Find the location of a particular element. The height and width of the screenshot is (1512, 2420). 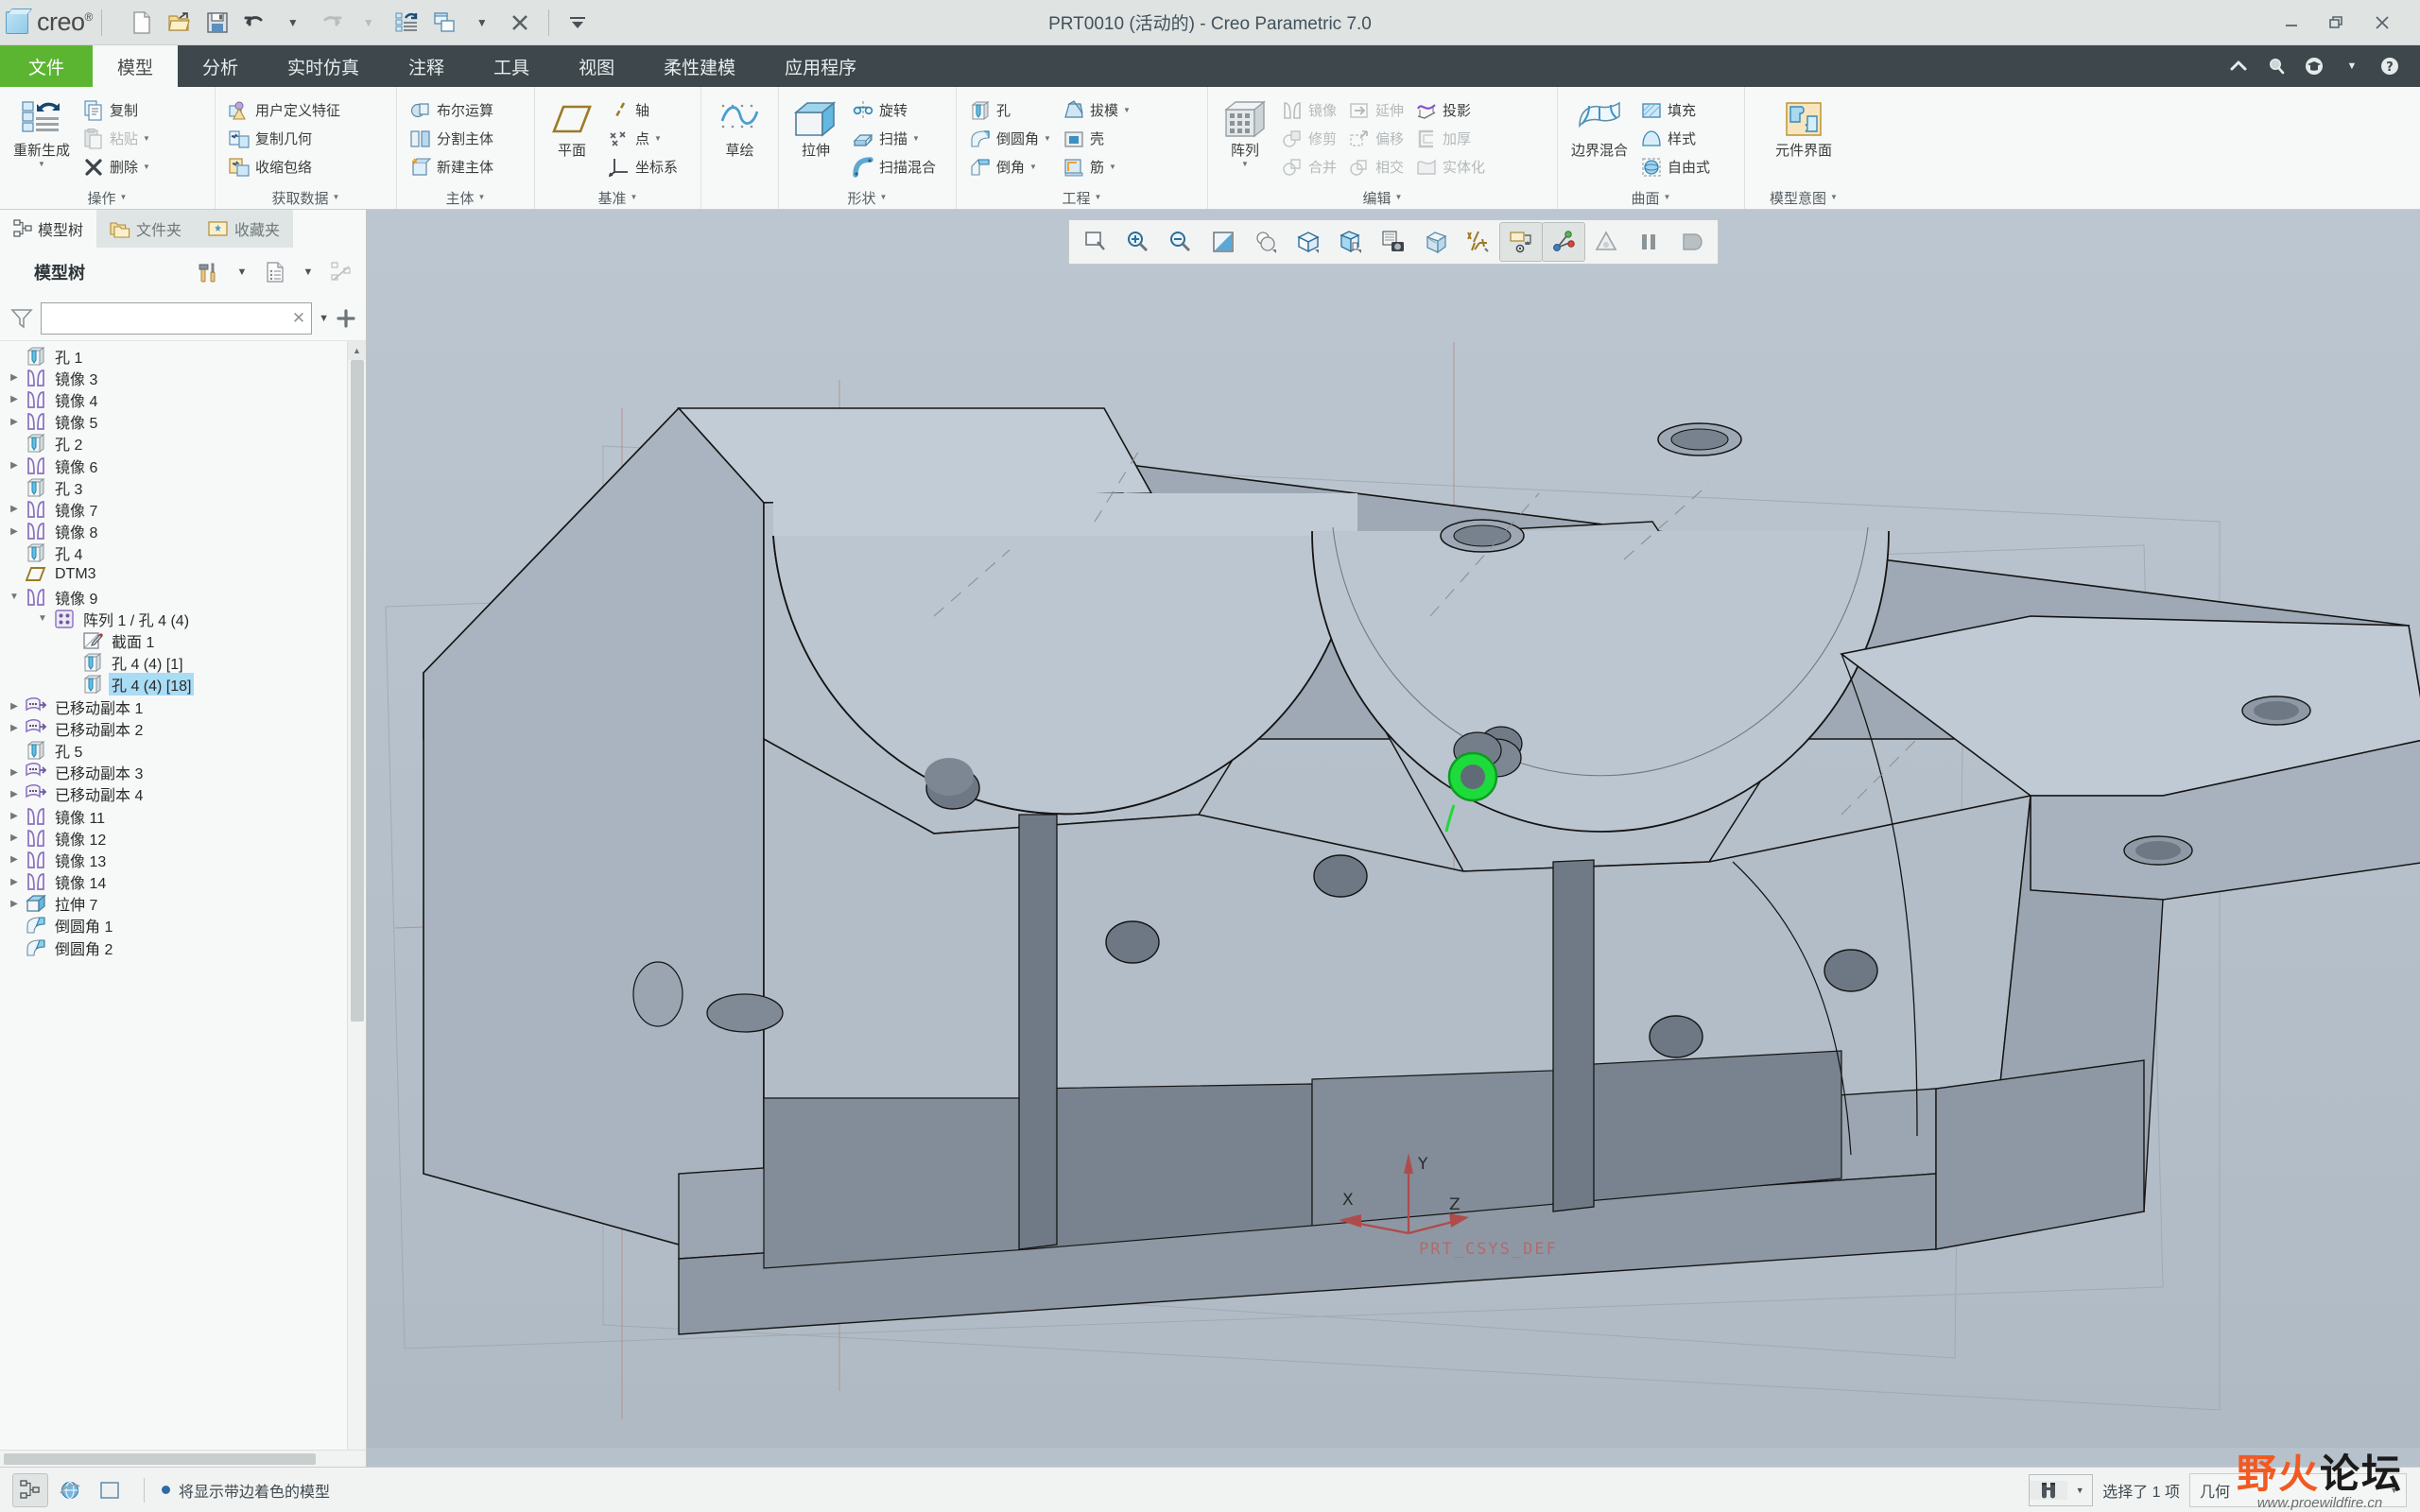

paste-button: 粘贴 ▼ is located at coordinates (116, 138).